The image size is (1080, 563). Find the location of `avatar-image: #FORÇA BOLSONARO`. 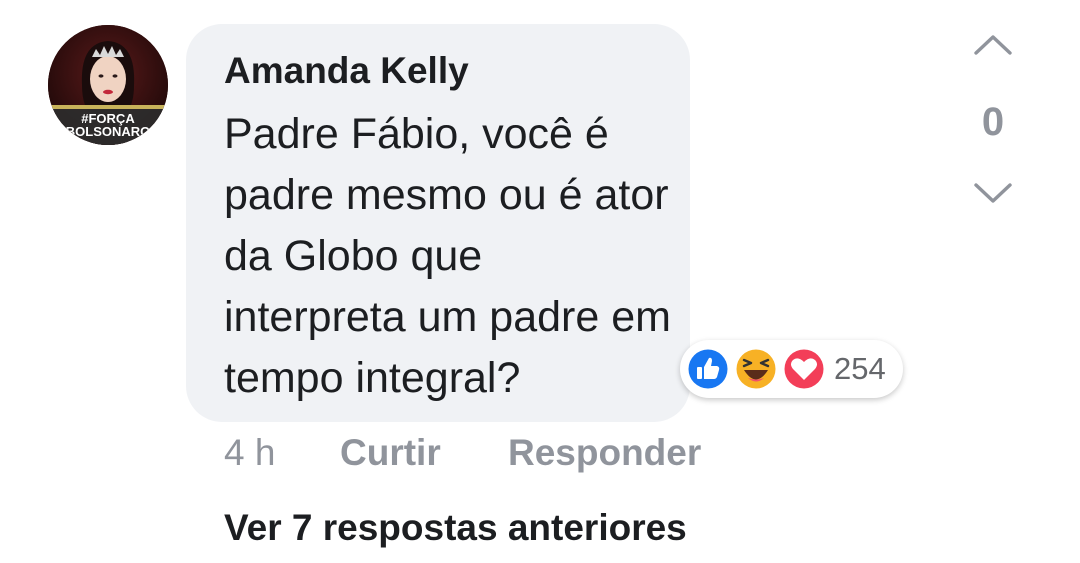

avatar-image: #FORÇA BOLSONARO is located at coordinates (108, 85).